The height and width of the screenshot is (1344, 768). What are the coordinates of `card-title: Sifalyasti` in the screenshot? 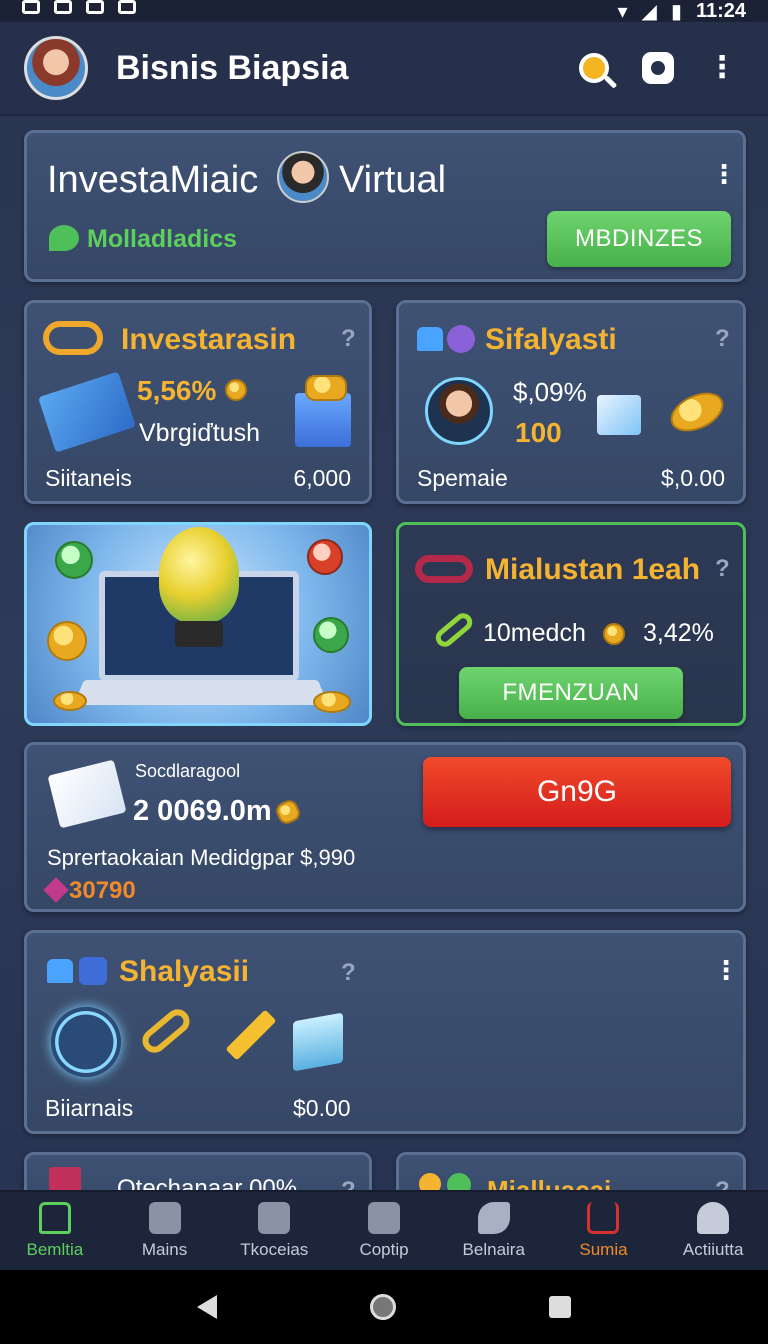 It's located at (551, 339).